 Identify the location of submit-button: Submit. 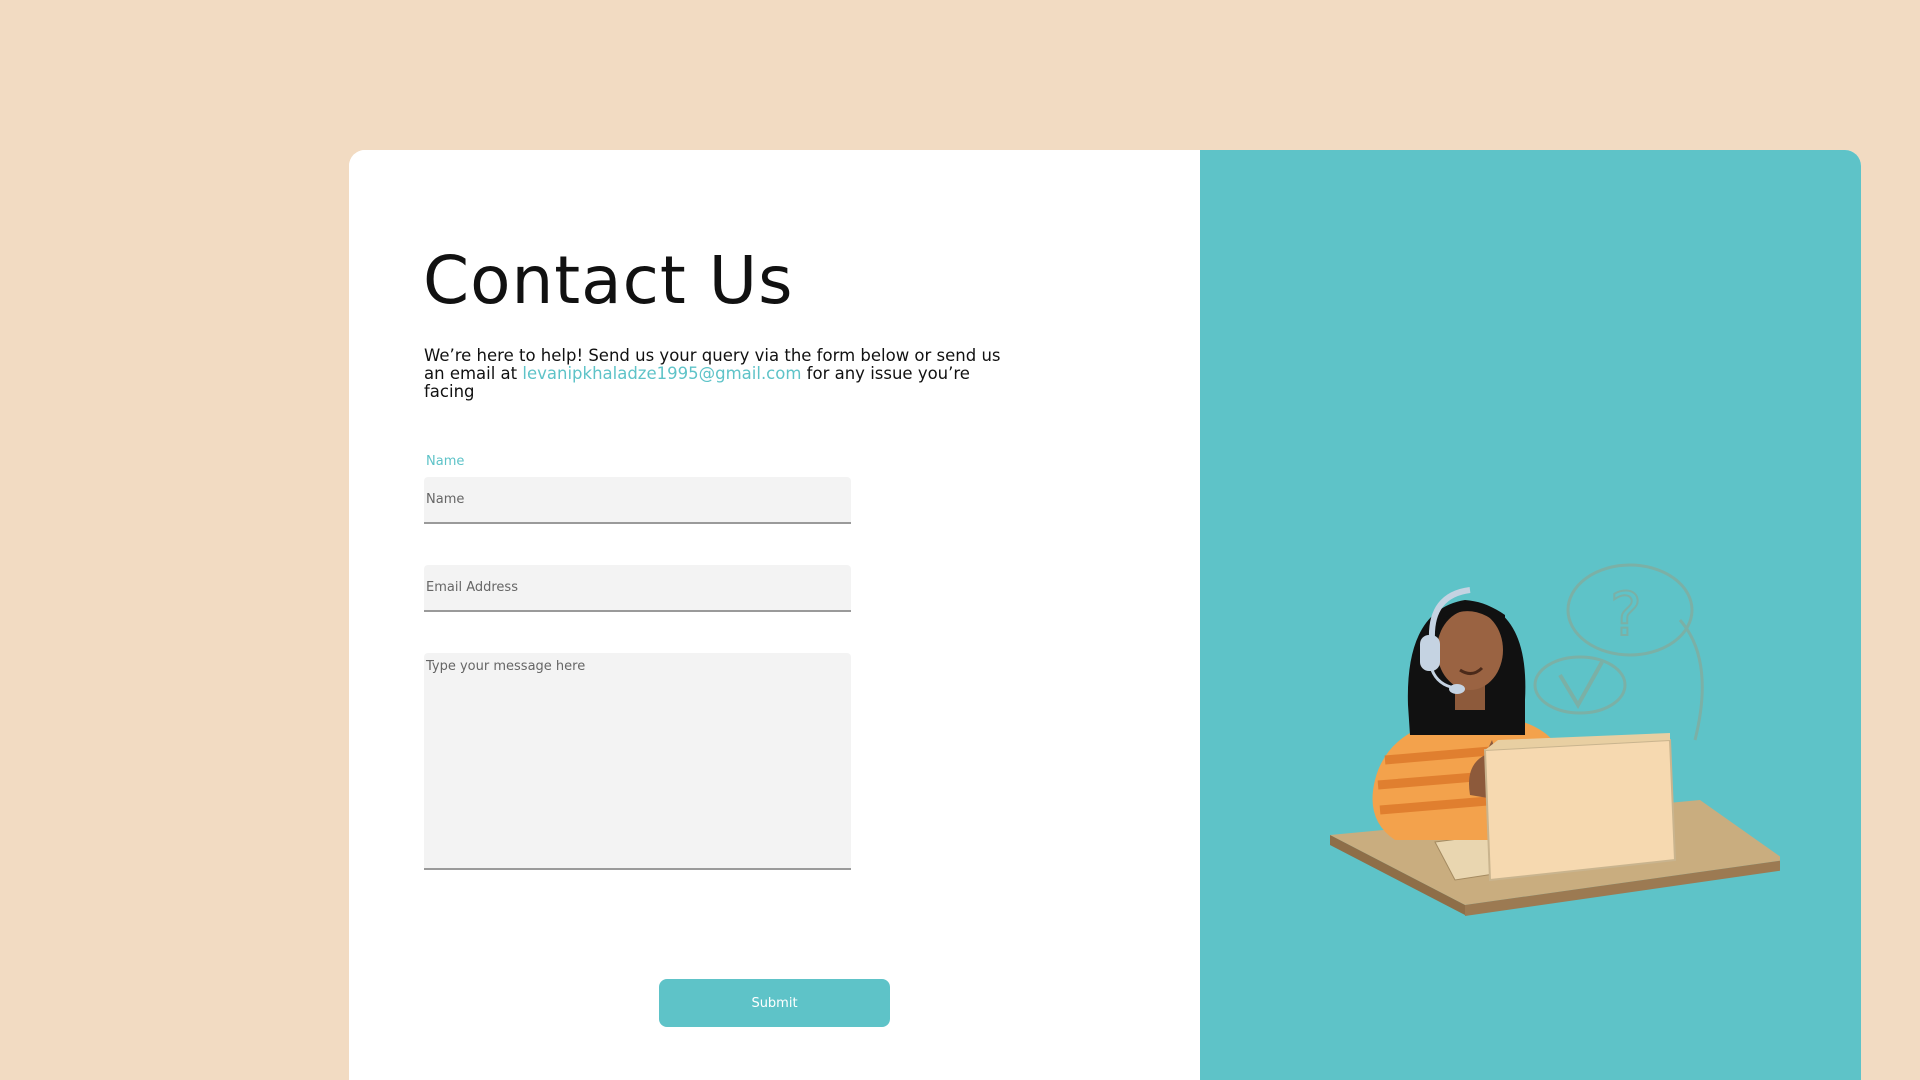
(774, 1003).